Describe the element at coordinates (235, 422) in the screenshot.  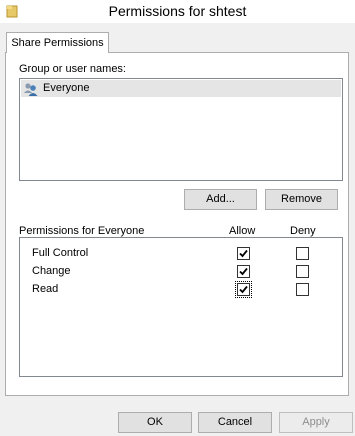
I see `cancel-button: Cancel` at that location.